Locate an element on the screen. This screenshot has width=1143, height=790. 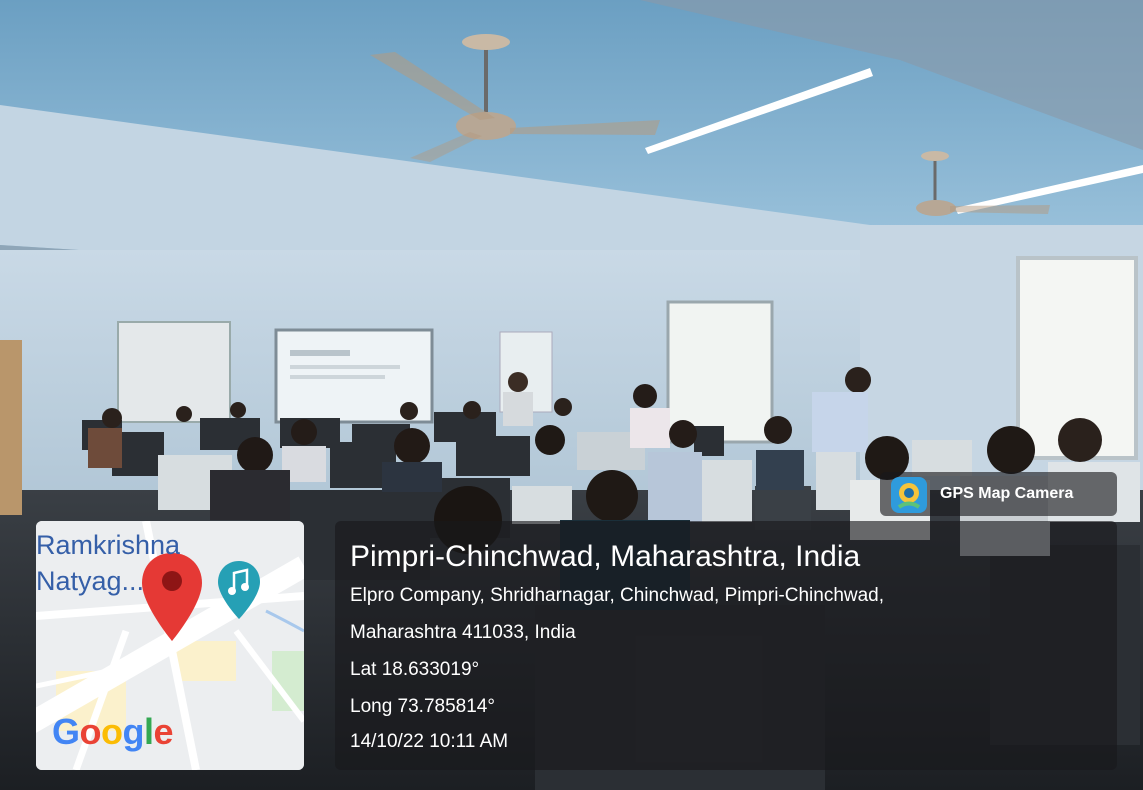
whiteboard is located at coordinates (174, 372).